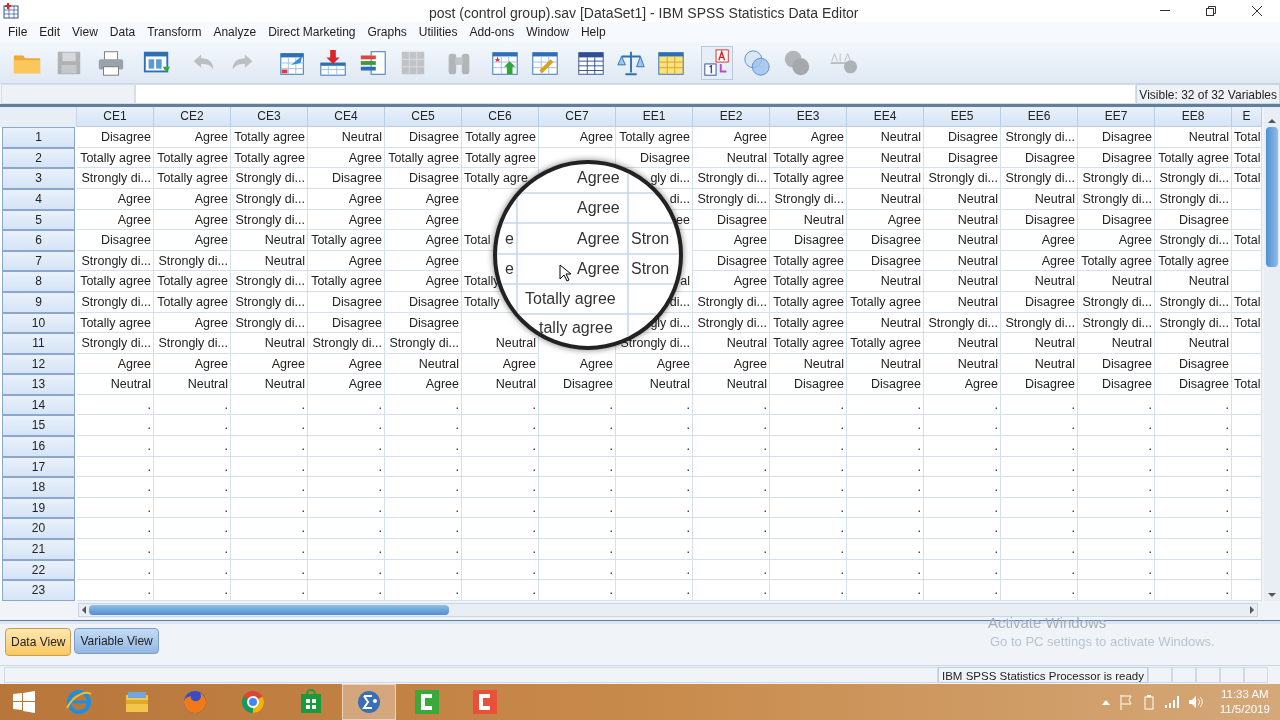 This screenshot has width=1280, height=720. Describe the element at coordinates (122, 32) in the screenshot. I see `menu-item: Data` at that location.